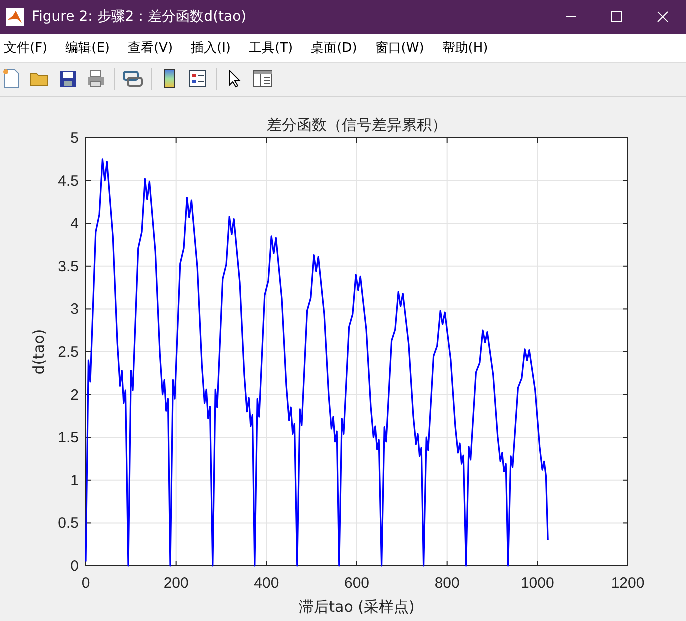 The image size is (686, 621). Describe the element at coordinates (74, 566) in the screenshot. I see `y-tick-label: 0` at that location.